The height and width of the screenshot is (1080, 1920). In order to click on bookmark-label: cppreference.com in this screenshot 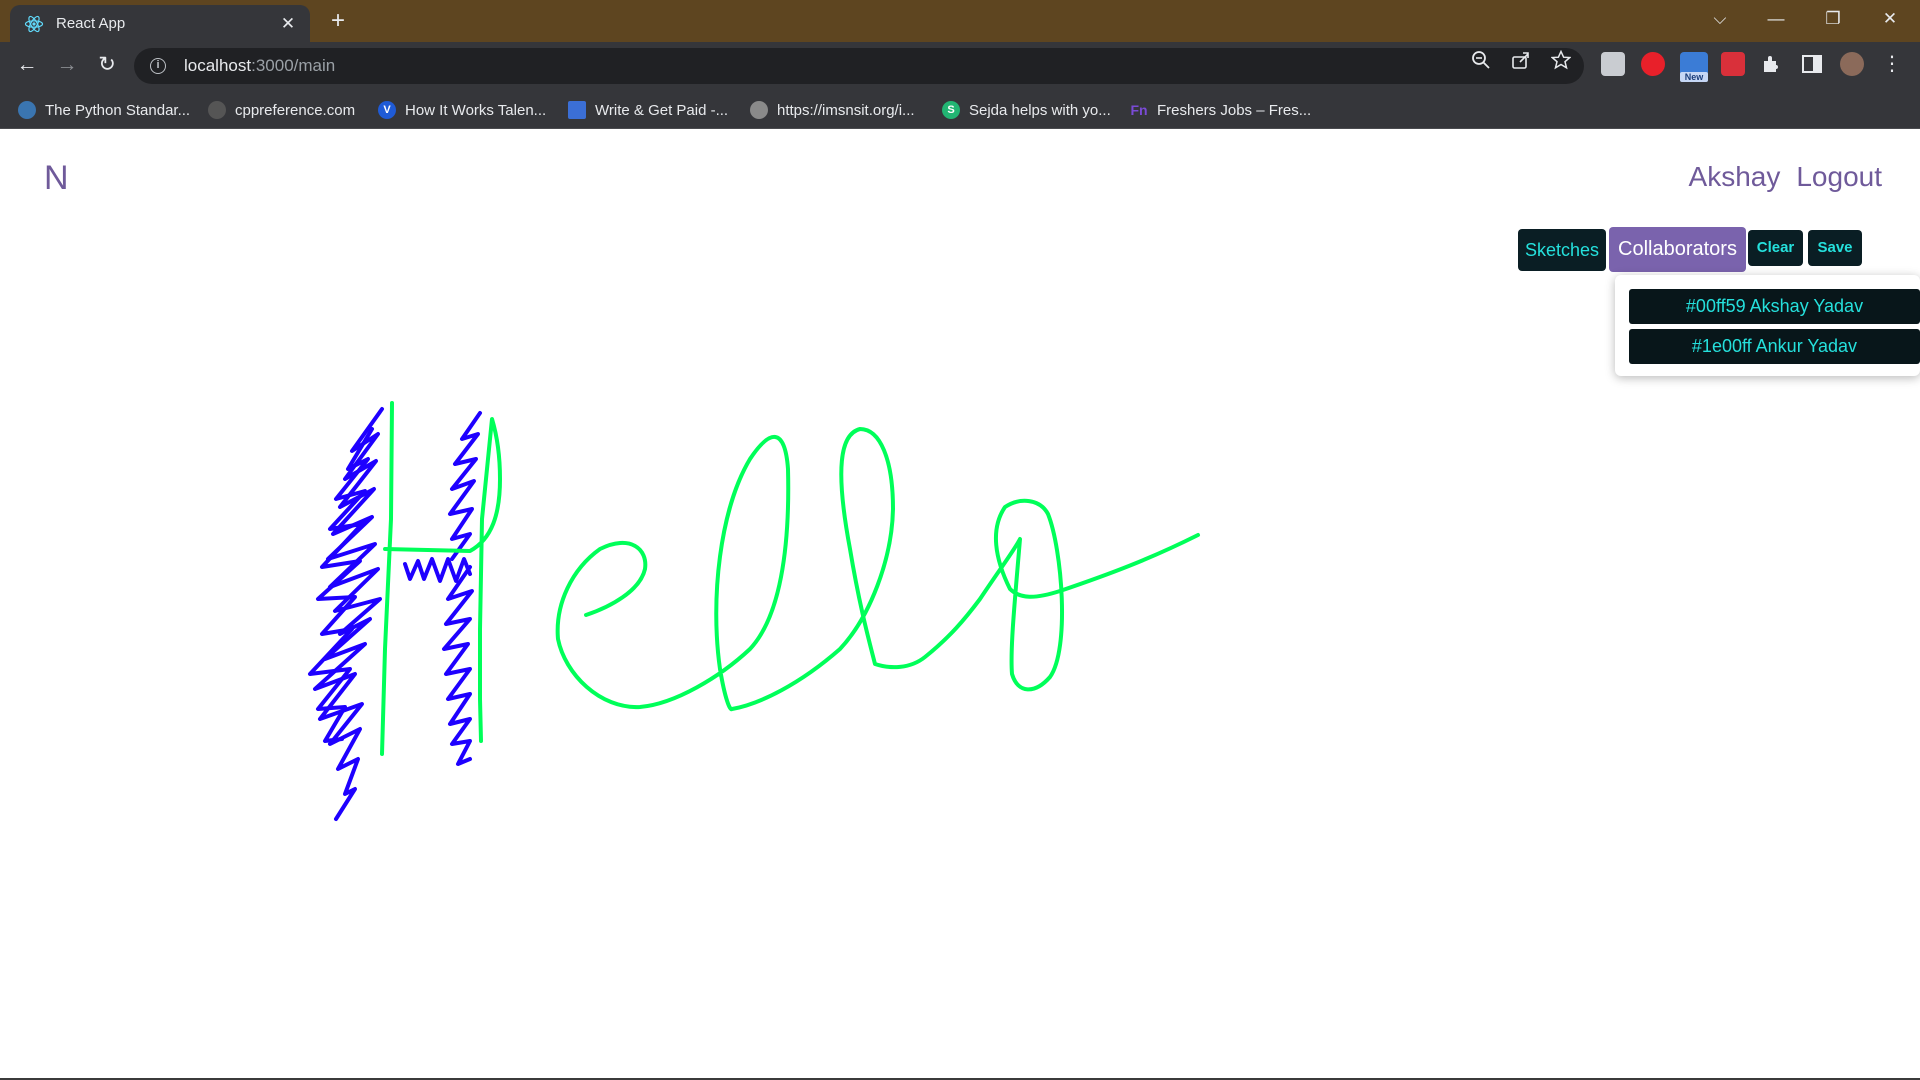, I will do `click(295, 110)`.